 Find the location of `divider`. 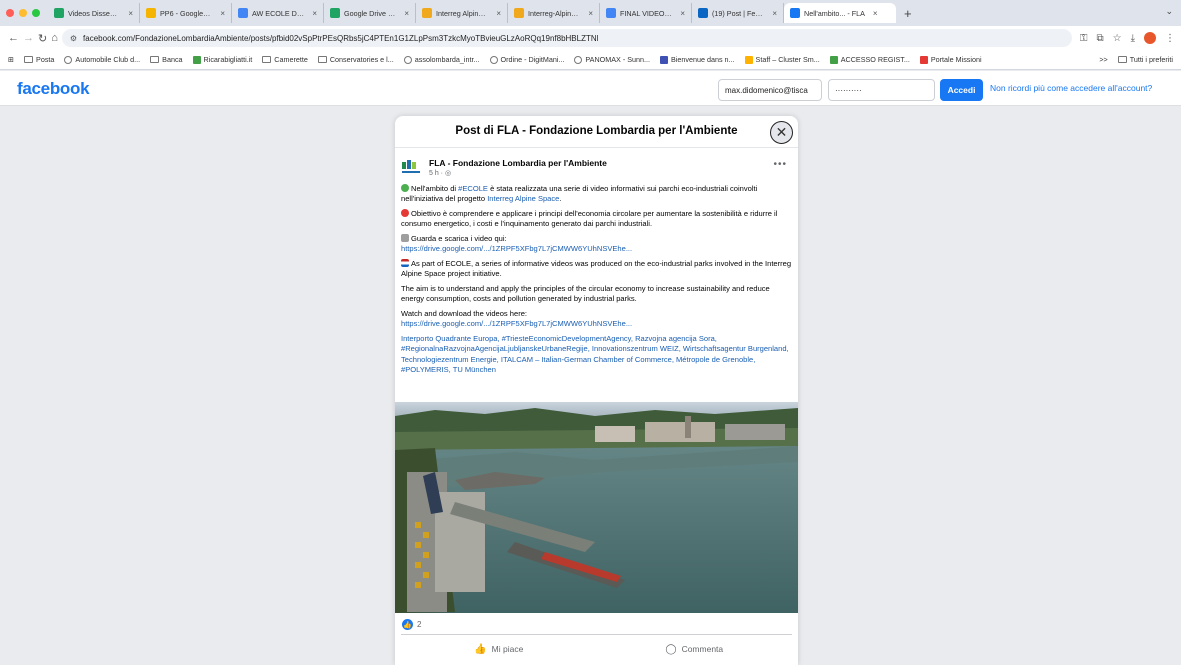

divider is located at coordinates (596, 634).